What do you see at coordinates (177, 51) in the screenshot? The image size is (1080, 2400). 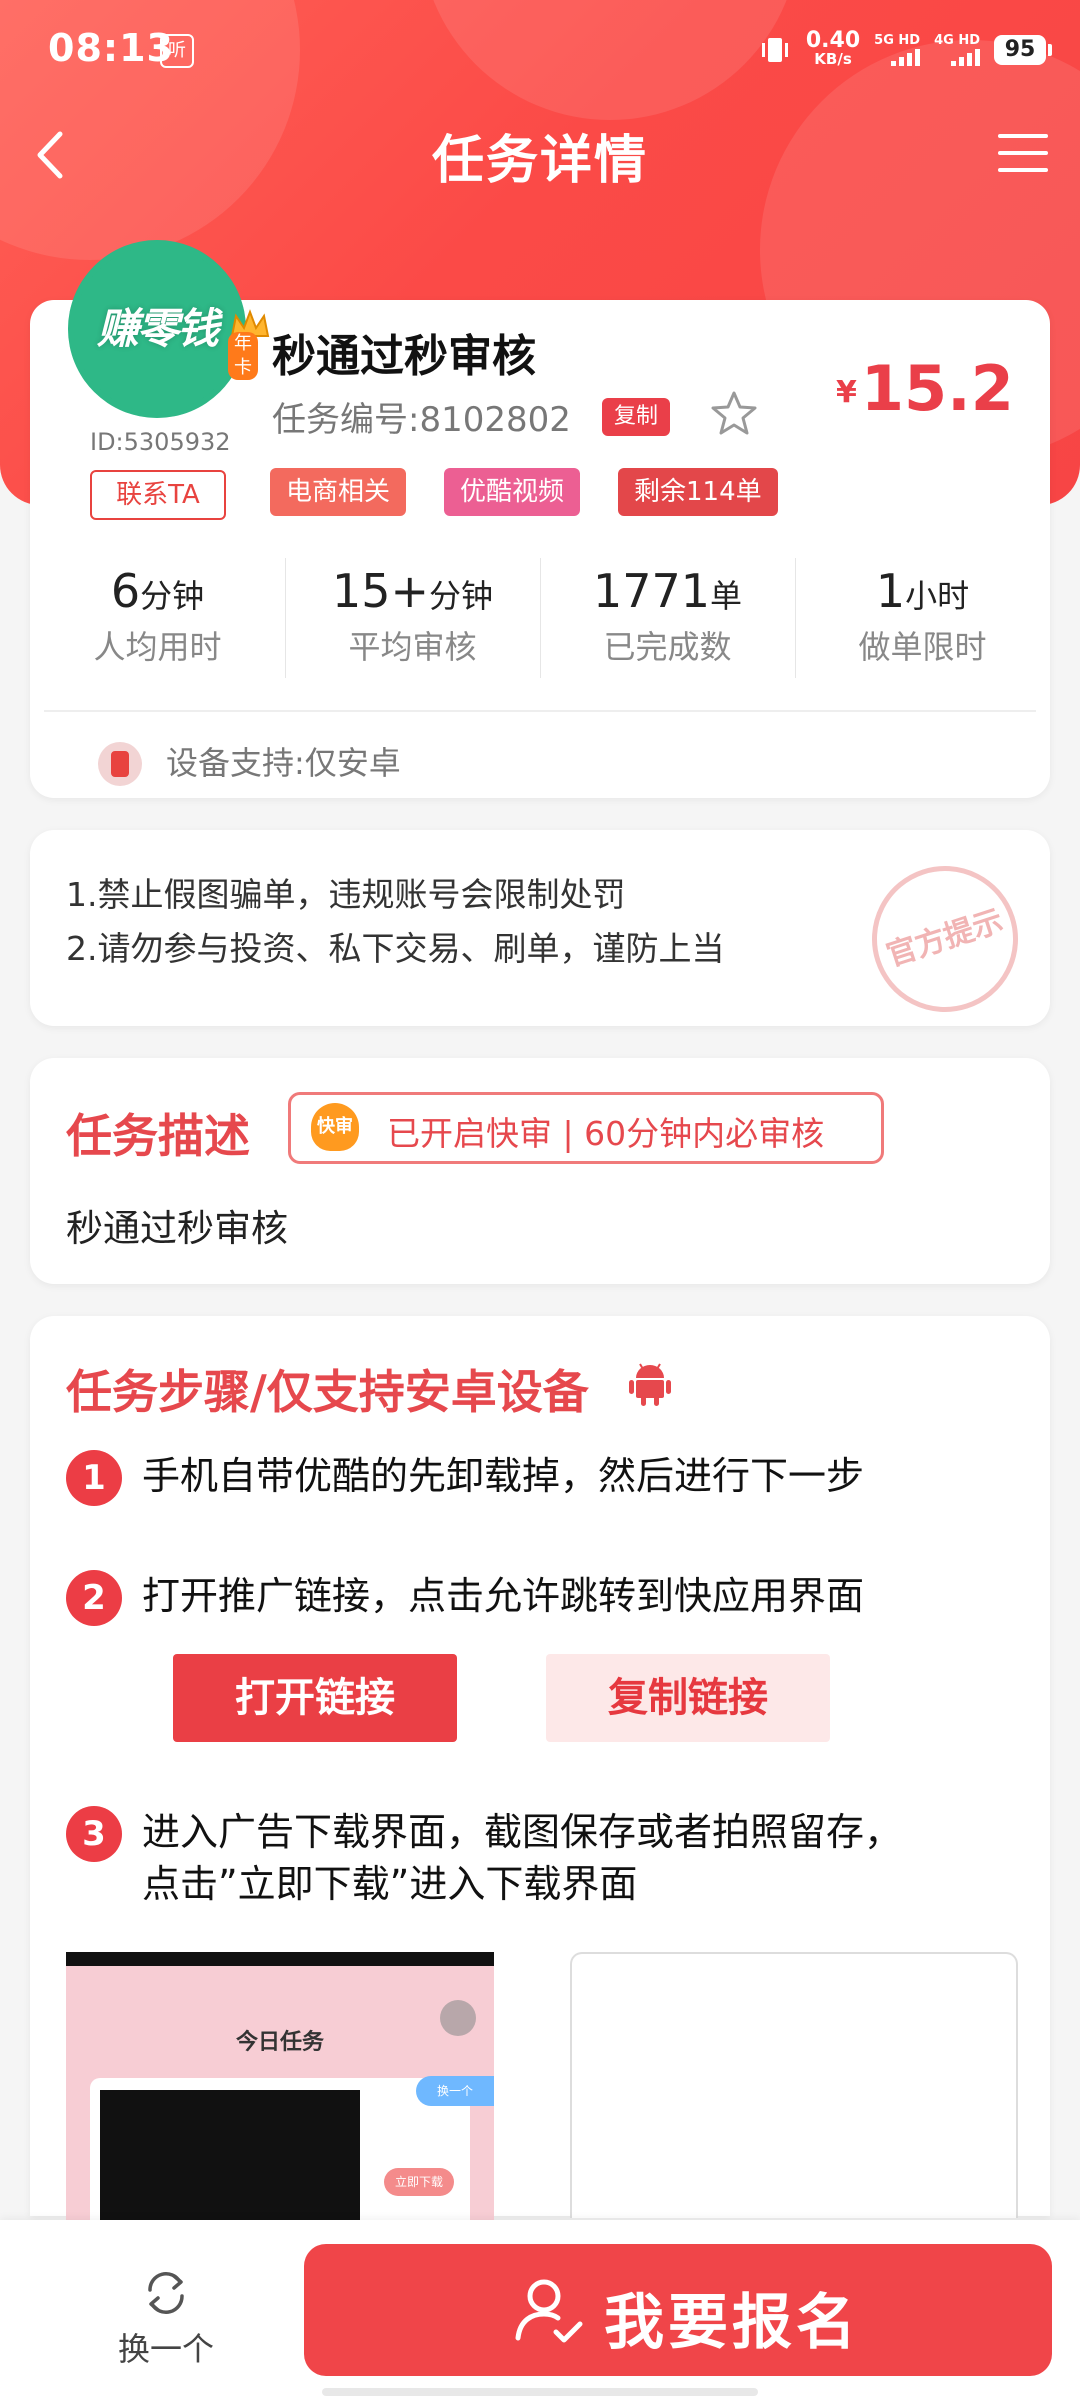 I see `listen-app-icon: 听` at bounding box center [177, 51].